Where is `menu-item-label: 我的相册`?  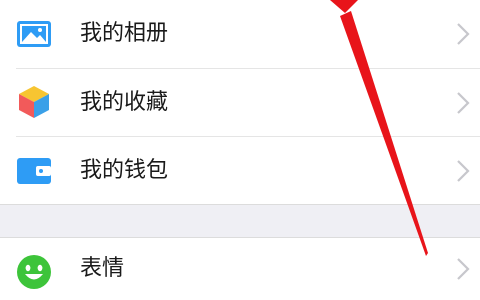
menu-item-label: 我的相册 is located at coordinates (124, 33).